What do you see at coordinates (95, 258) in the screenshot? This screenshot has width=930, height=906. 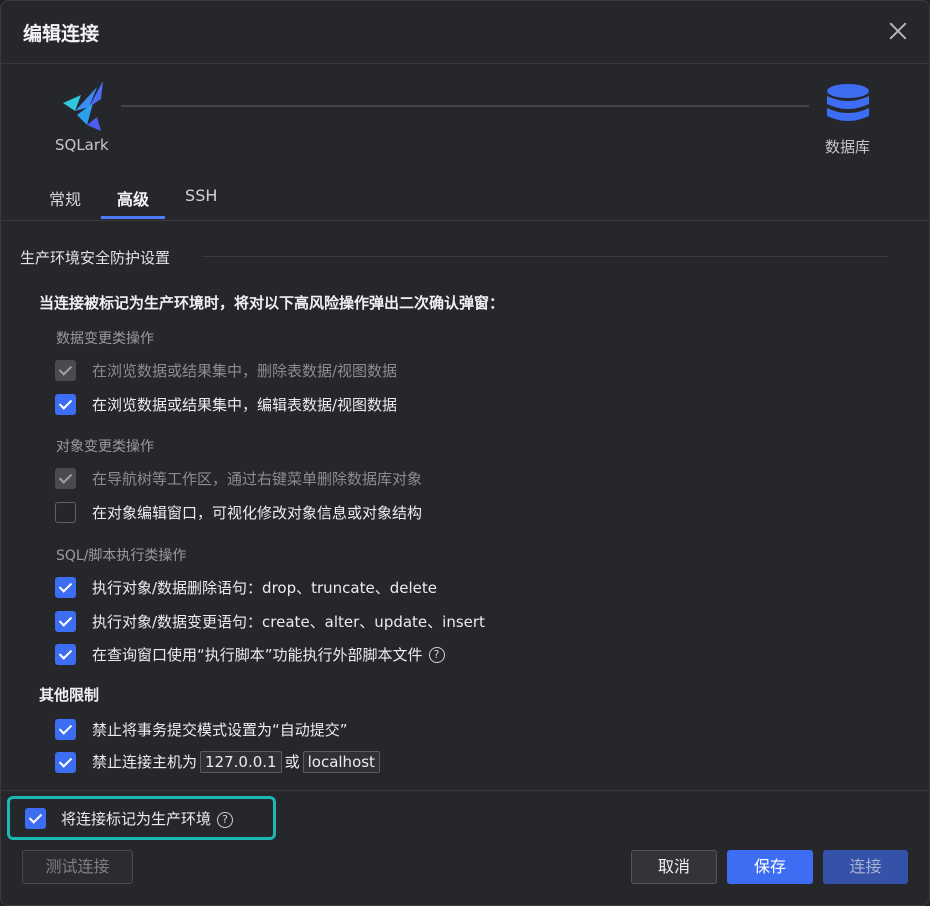 I see `section-title: 生产环境安全防护设置` at bounding box center [95, 258].